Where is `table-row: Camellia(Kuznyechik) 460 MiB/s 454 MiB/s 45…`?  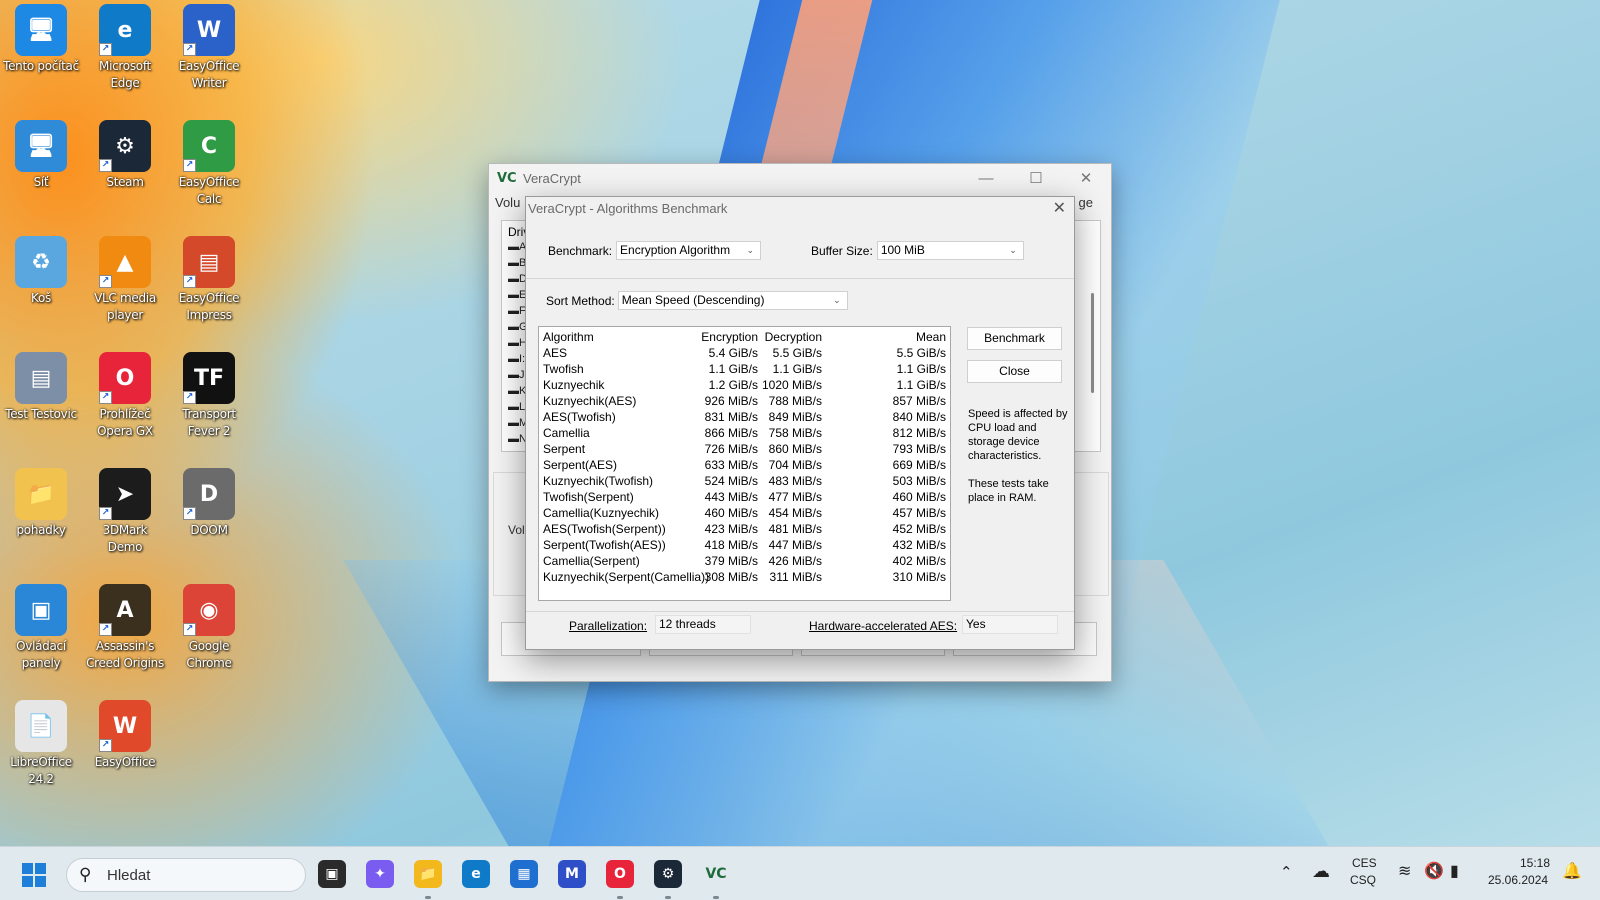
table-row: Camellia(Kuznyechik) 460 MiB/s 454 MiB/s 45… is located at coordinates (744, 513).